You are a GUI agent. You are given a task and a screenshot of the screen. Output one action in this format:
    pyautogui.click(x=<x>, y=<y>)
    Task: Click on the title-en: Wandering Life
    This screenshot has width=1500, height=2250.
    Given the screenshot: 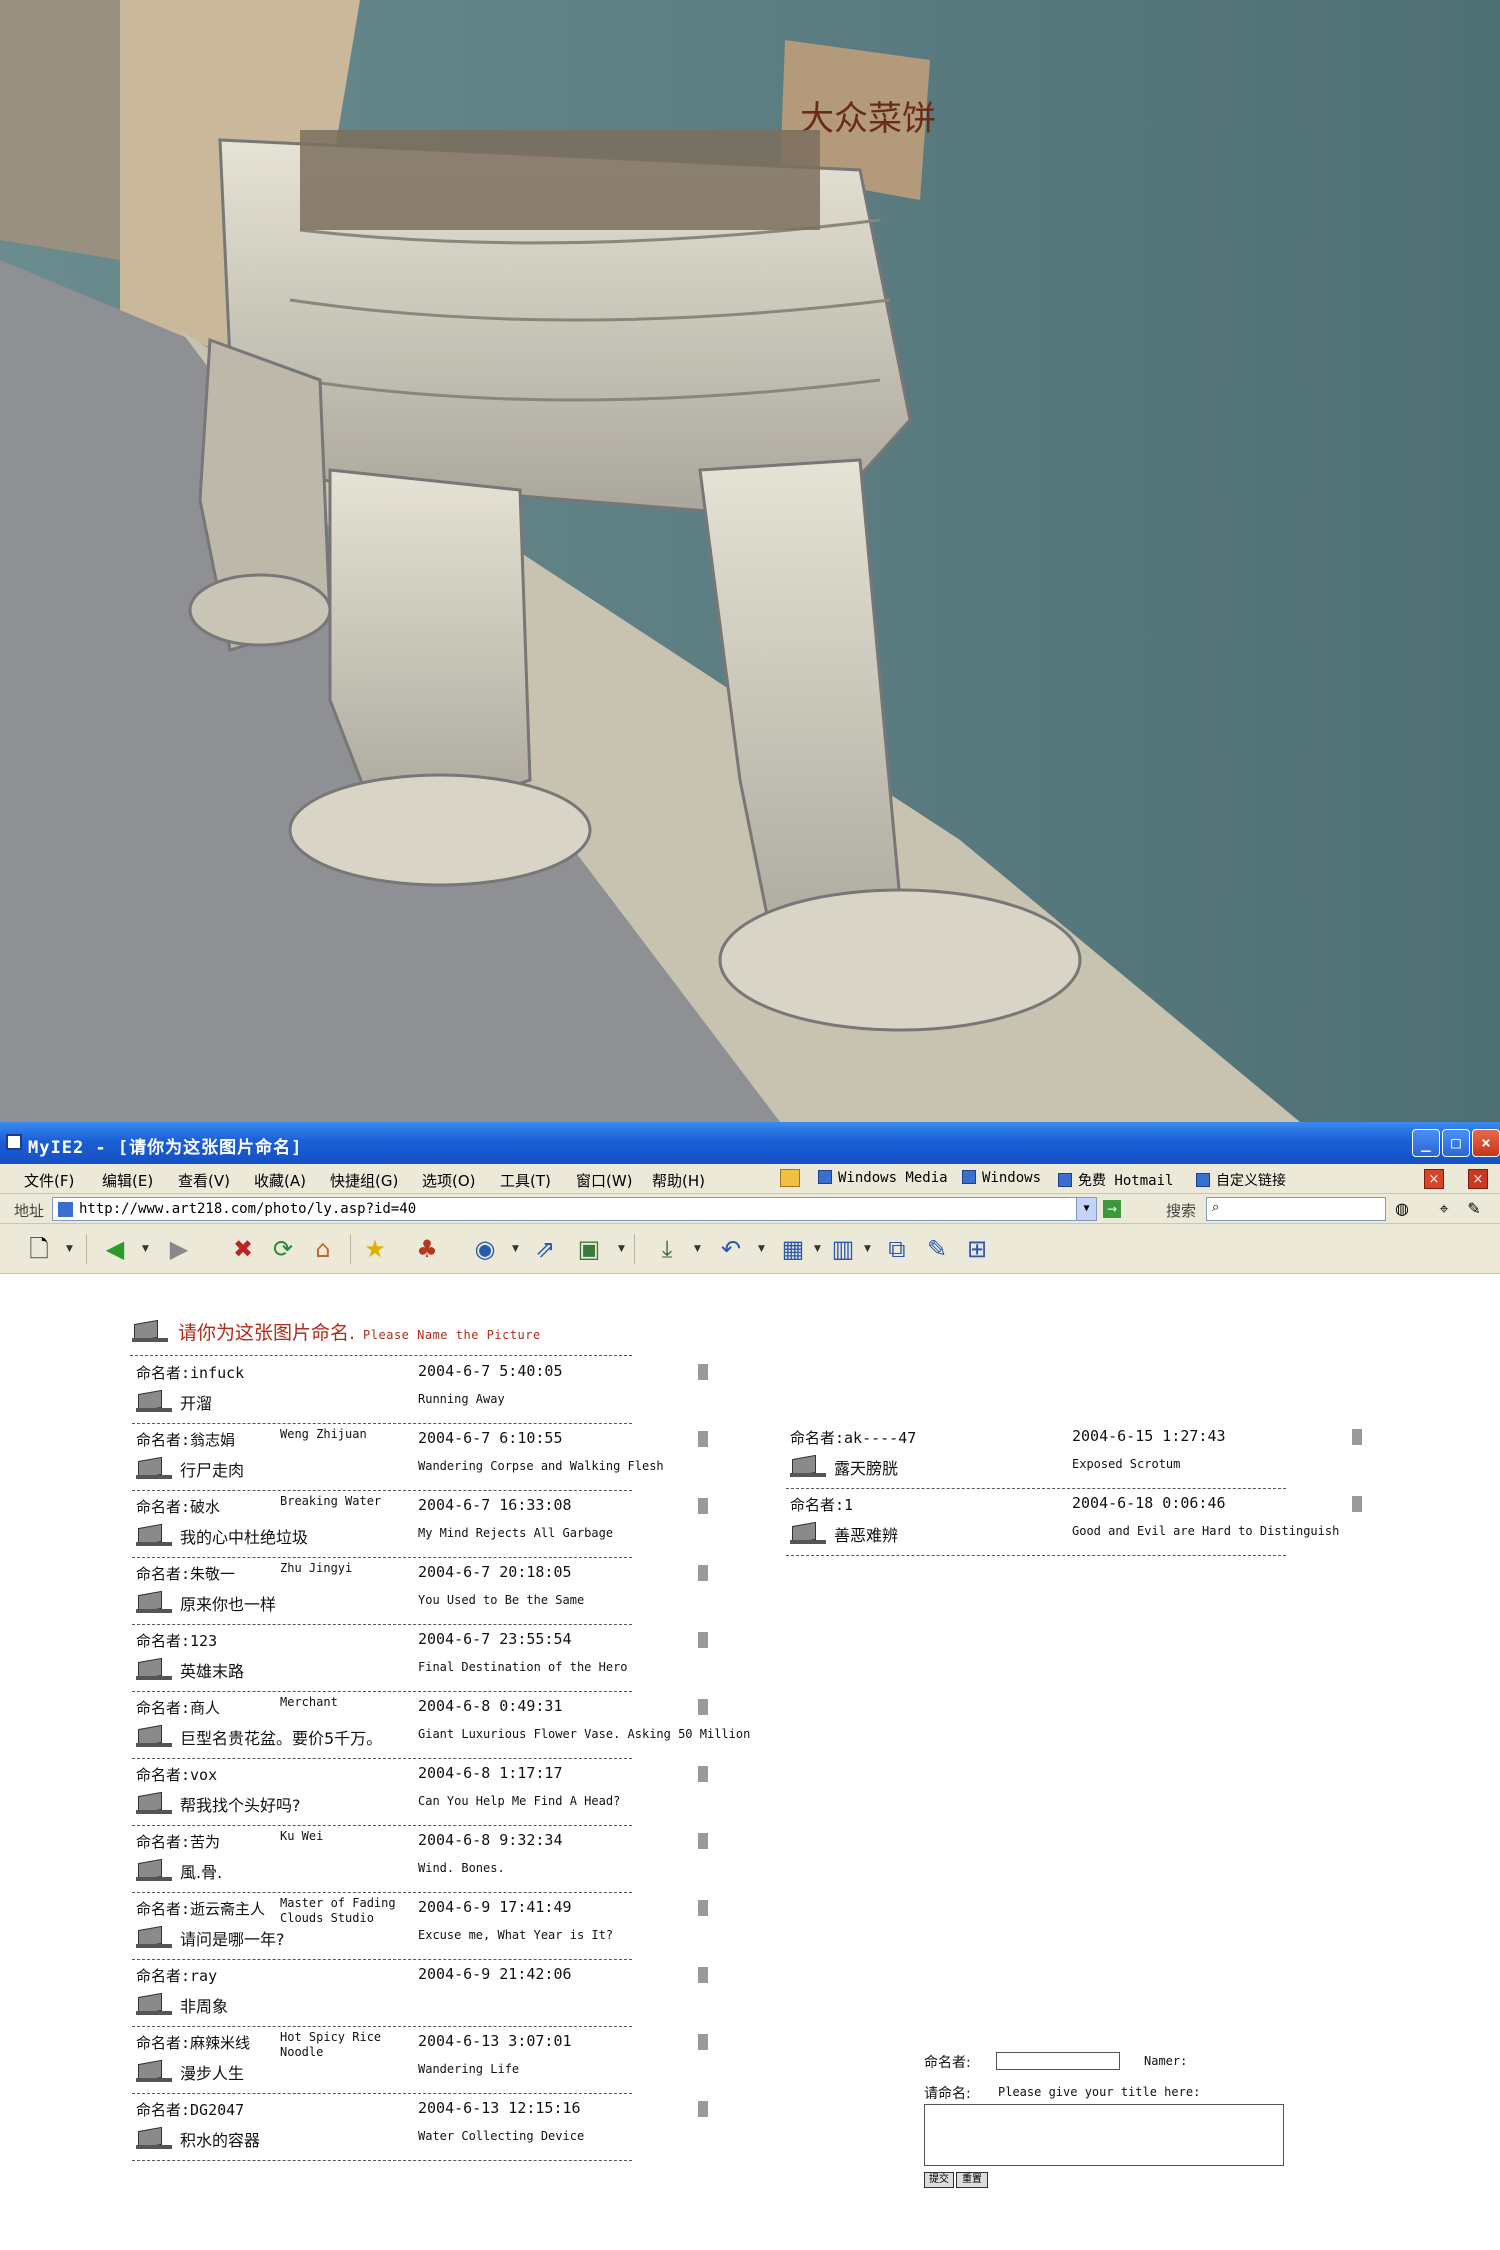 What is the action you would take?
    pyautogui.click(x=469, y=2069)
    